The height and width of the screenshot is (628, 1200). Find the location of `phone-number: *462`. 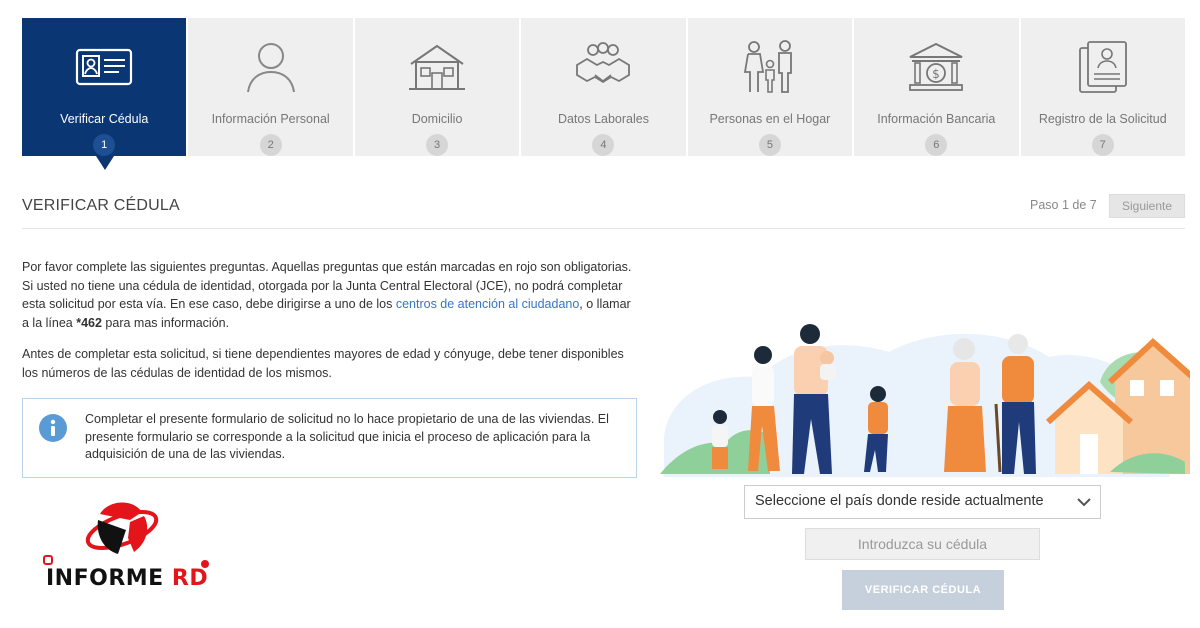

phone-number: *462 is located at coordinates (89, 322).